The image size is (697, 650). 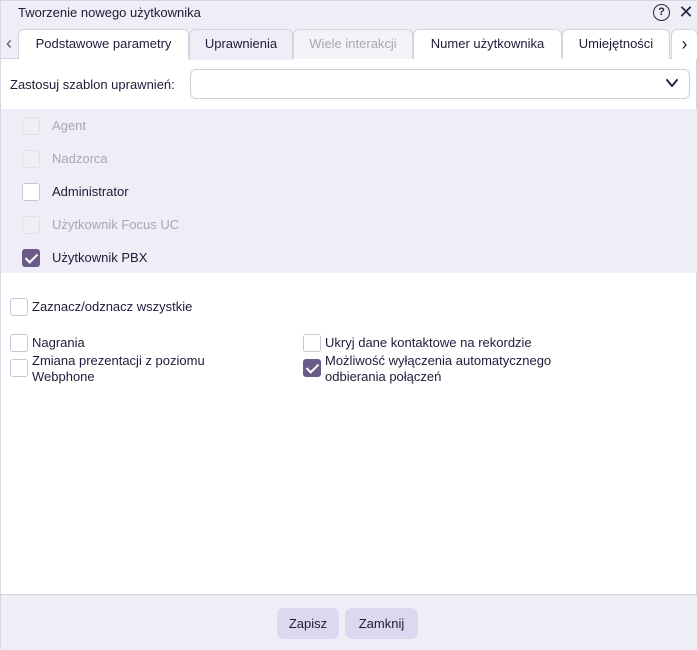 I want to click on tab-label: Wiele interakcji, so click(x=353, y=43).